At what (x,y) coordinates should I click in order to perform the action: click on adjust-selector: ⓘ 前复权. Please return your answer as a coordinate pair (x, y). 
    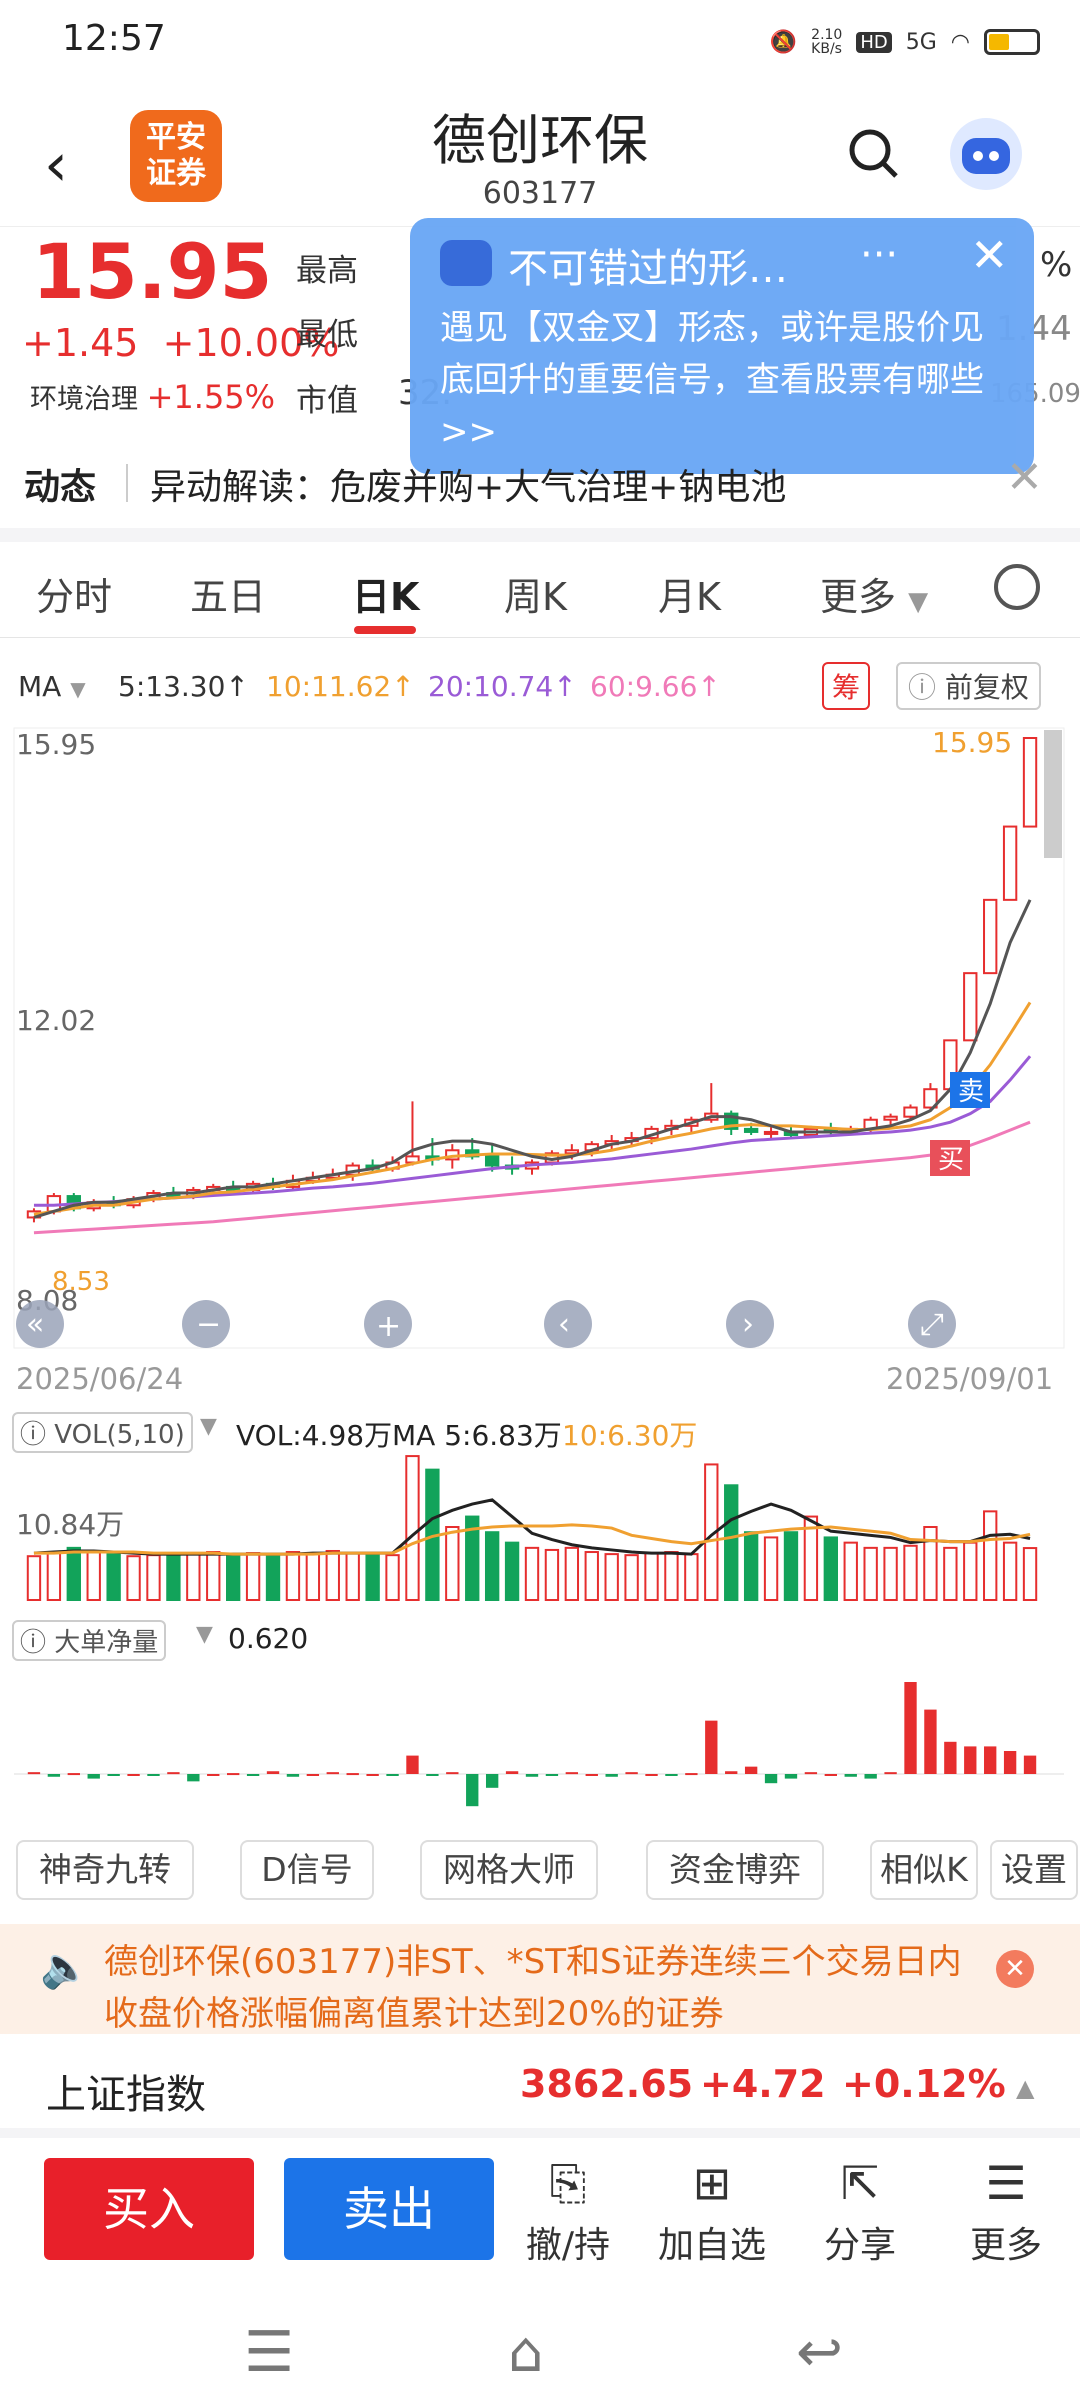
    Looking at the image, I should click on (968, 686).